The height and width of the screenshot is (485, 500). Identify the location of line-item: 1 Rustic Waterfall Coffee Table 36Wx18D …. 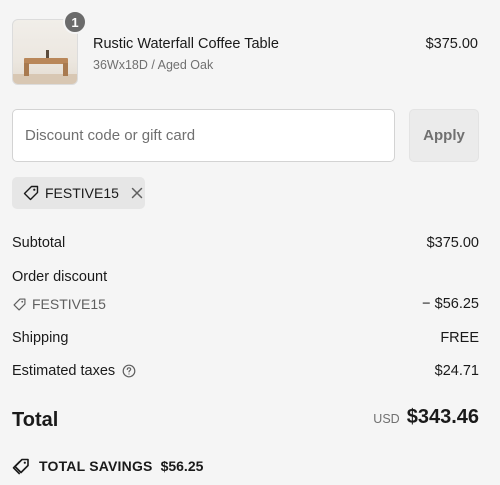
(247, 48).